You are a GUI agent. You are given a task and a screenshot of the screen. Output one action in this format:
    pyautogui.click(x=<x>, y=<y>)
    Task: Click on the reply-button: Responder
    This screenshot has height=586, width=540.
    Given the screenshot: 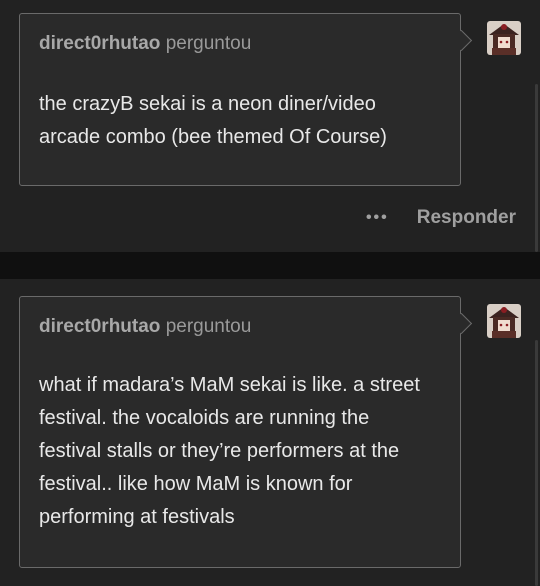 What is the action you would take?
    pyautogui.click(x=466, y=218)
    